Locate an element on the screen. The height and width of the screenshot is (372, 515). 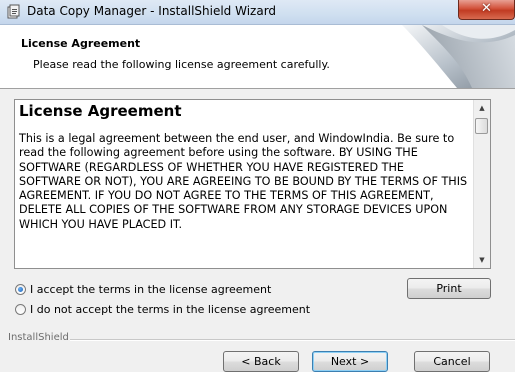
header-swoosh-graphic is located at coordinates (458, 56).